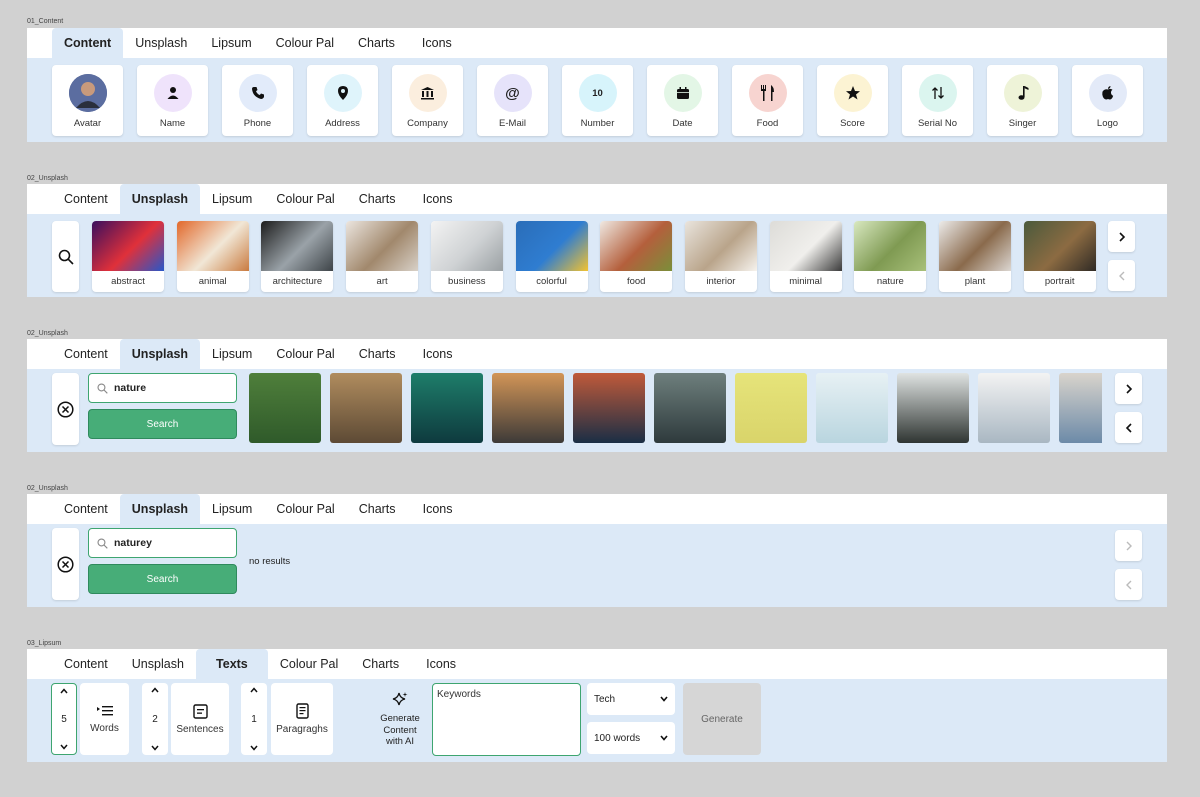 The height and width of the screenshot is (797, 1200). I want to click on search-input: nature, so click(162, 388).